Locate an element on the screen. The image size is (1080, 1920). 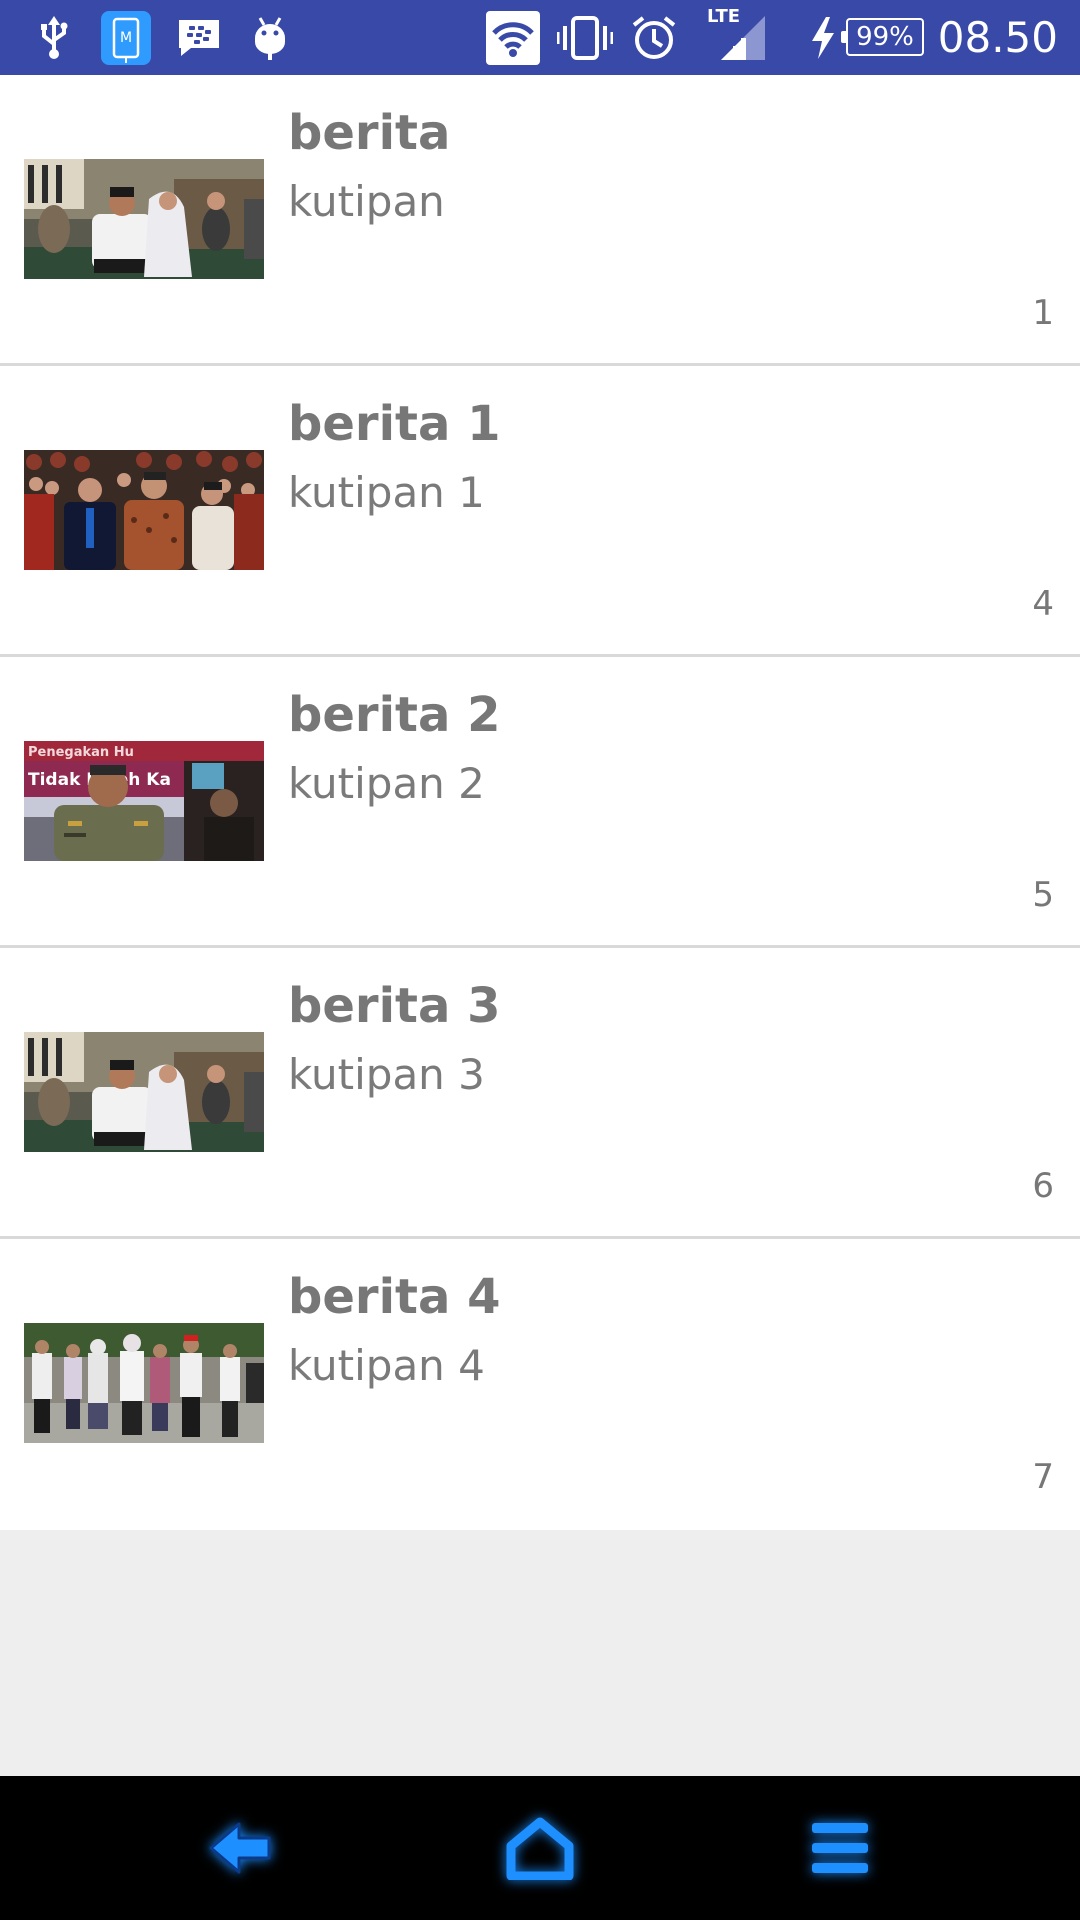
clock: 08.50 is located at coordinates (997, 37).